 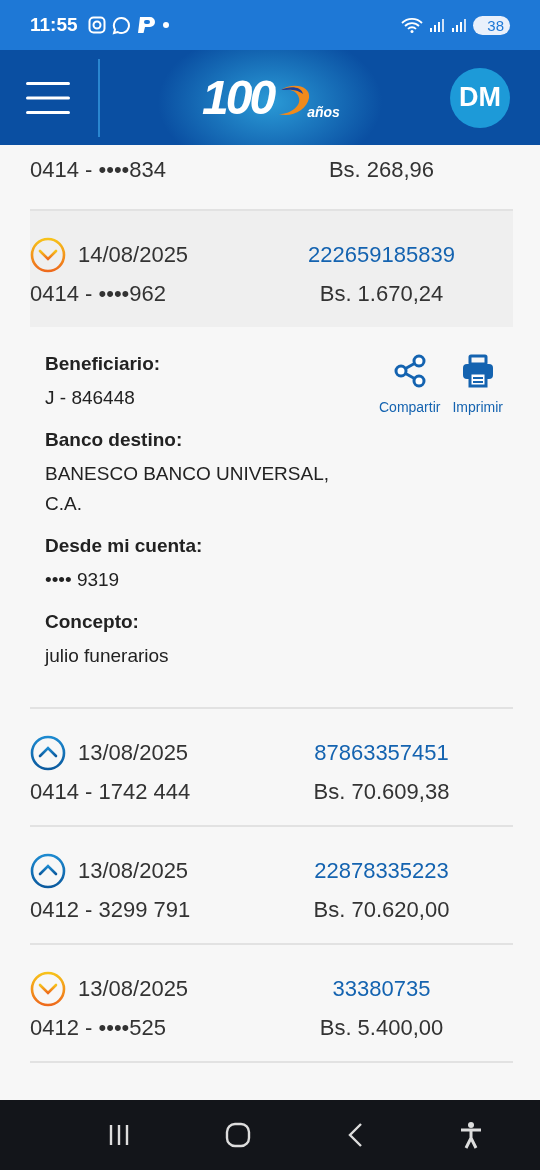 I want to click on detail-value: BANESCO BANCO UNIVERSAL, C.A., so click(x=188, y=489).